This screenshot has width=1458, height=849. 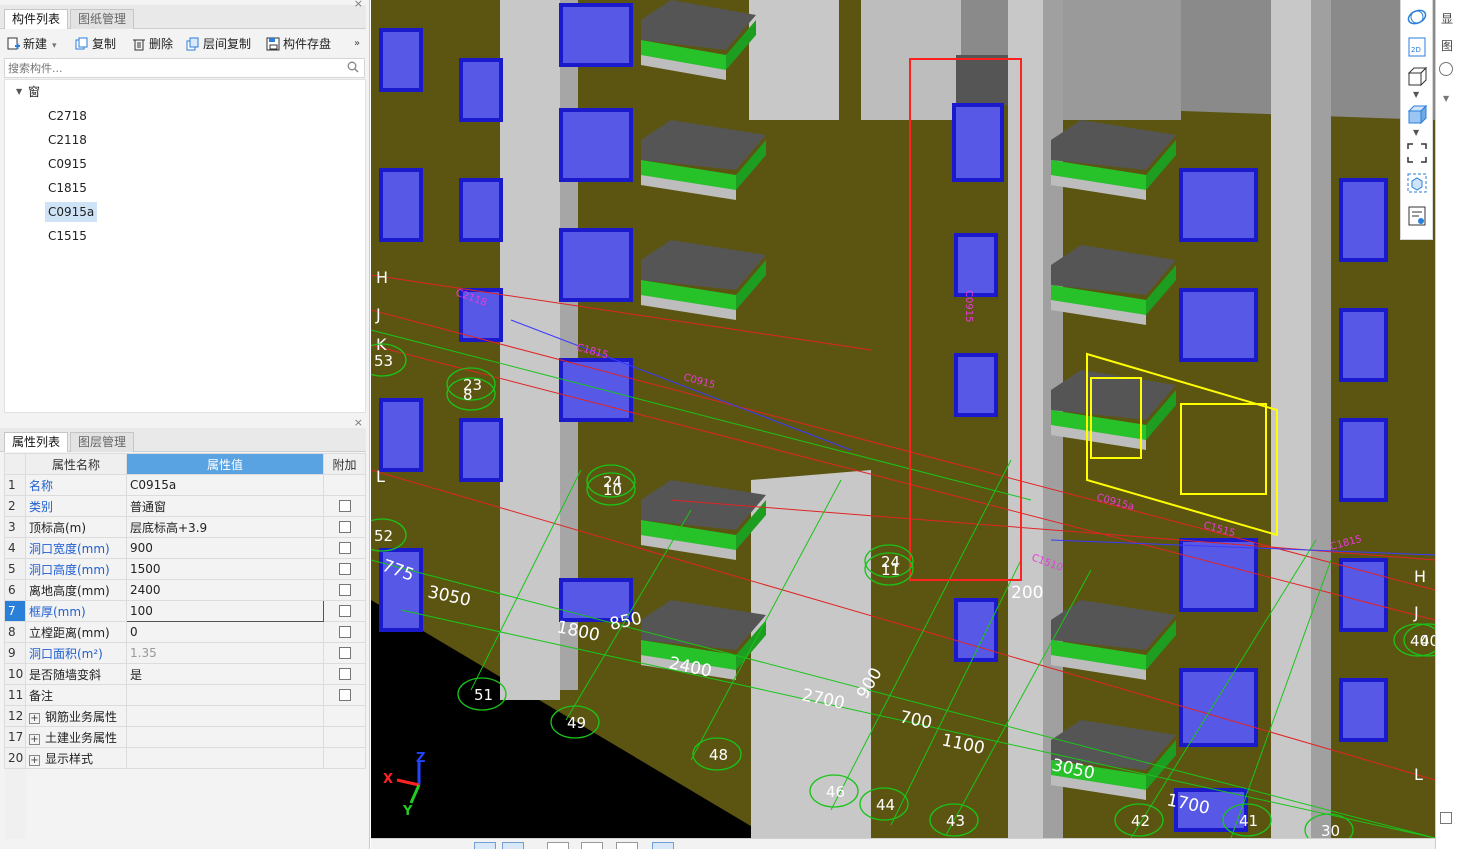 I want to click on far-right-checkbox, so click(x=1446, y=818).